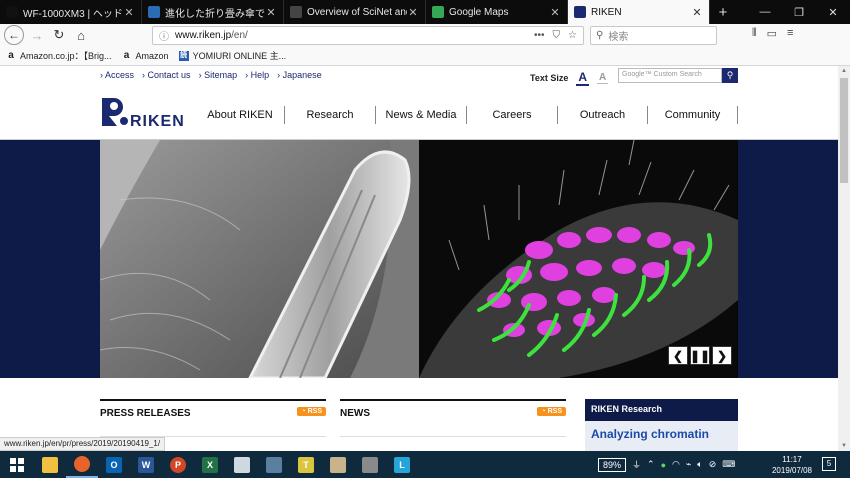  What do you see at coordinates (166, 75) in the screenshot?
I see `contact-link: Contact us` at bounding box center [166, 75].